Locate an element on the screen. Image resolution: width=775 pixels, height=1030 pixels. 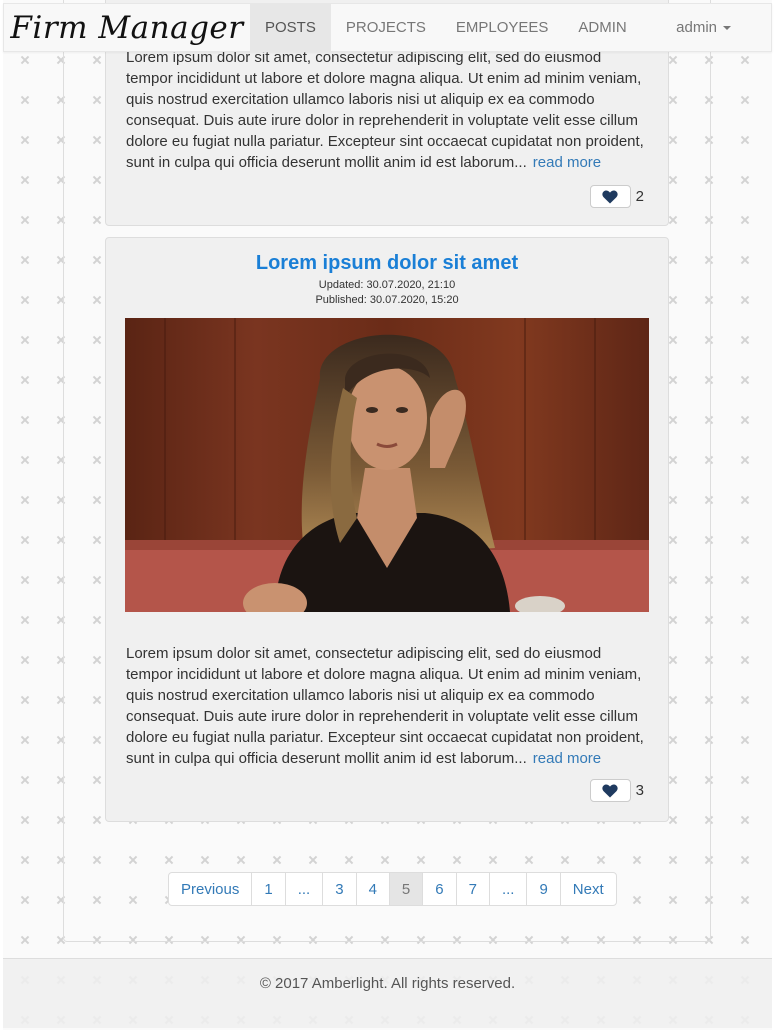
page-previous: Previous is located at coordinates (210, 889).